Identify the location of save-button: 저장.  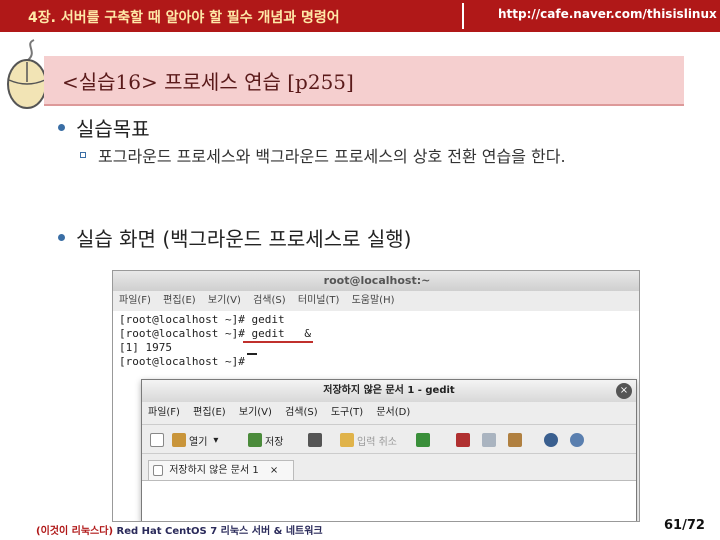
(265, 440).